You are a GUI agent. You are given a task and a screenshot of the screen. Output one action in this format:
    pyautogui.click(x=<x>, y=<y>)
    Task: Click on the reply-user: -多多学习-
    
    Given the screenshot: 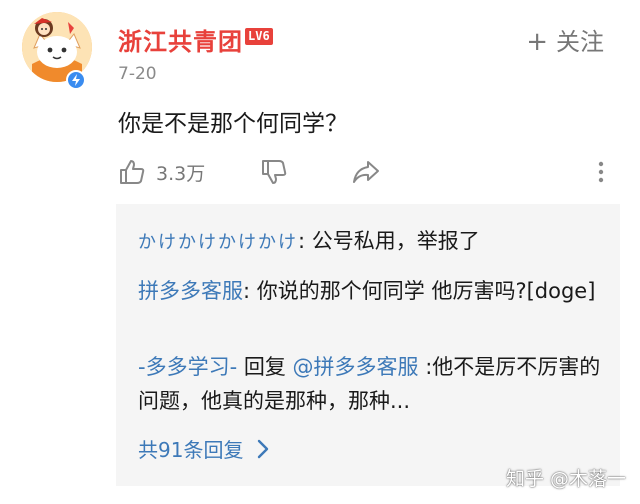 What is the action you would take?
    pyautogui.click(x=187, y=367)
    